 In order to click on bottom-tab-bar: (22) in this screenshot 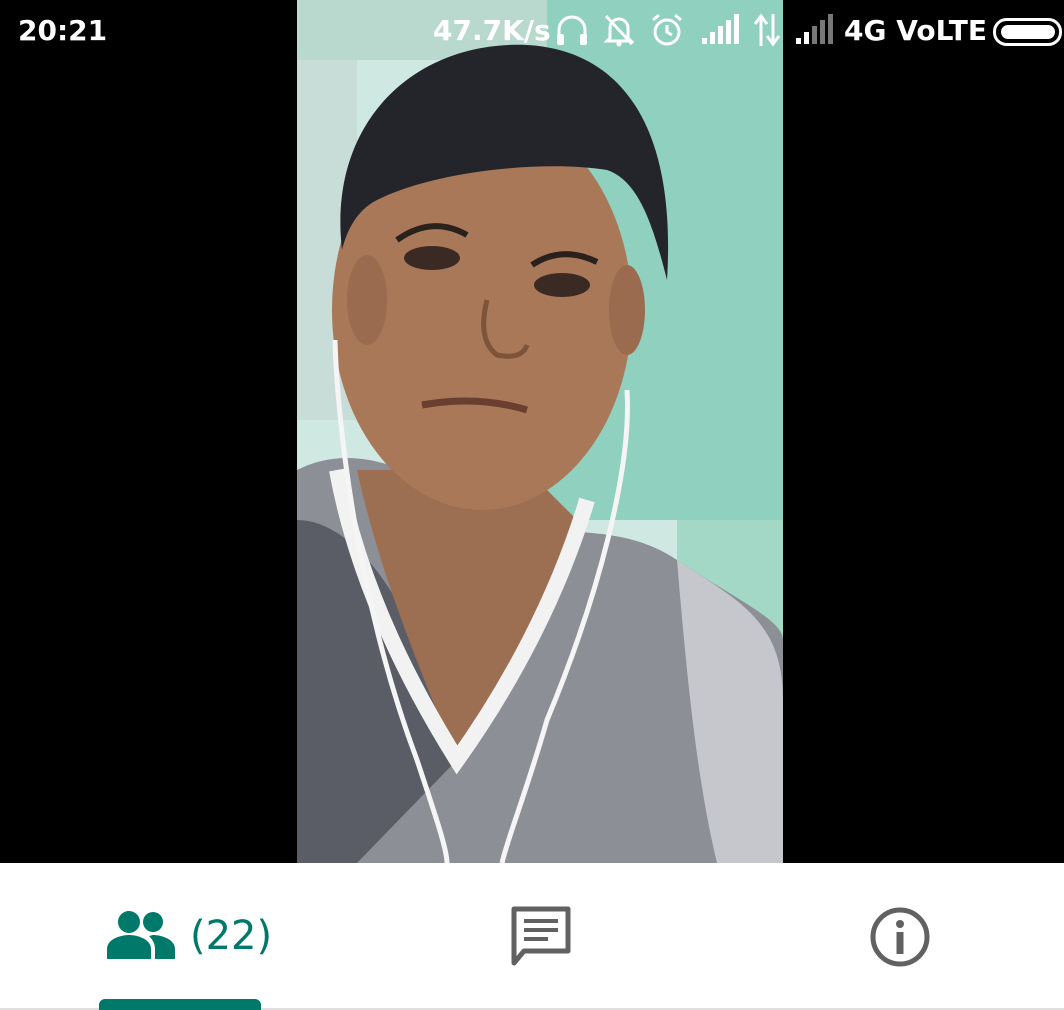, I will do `click(532, 936)`.